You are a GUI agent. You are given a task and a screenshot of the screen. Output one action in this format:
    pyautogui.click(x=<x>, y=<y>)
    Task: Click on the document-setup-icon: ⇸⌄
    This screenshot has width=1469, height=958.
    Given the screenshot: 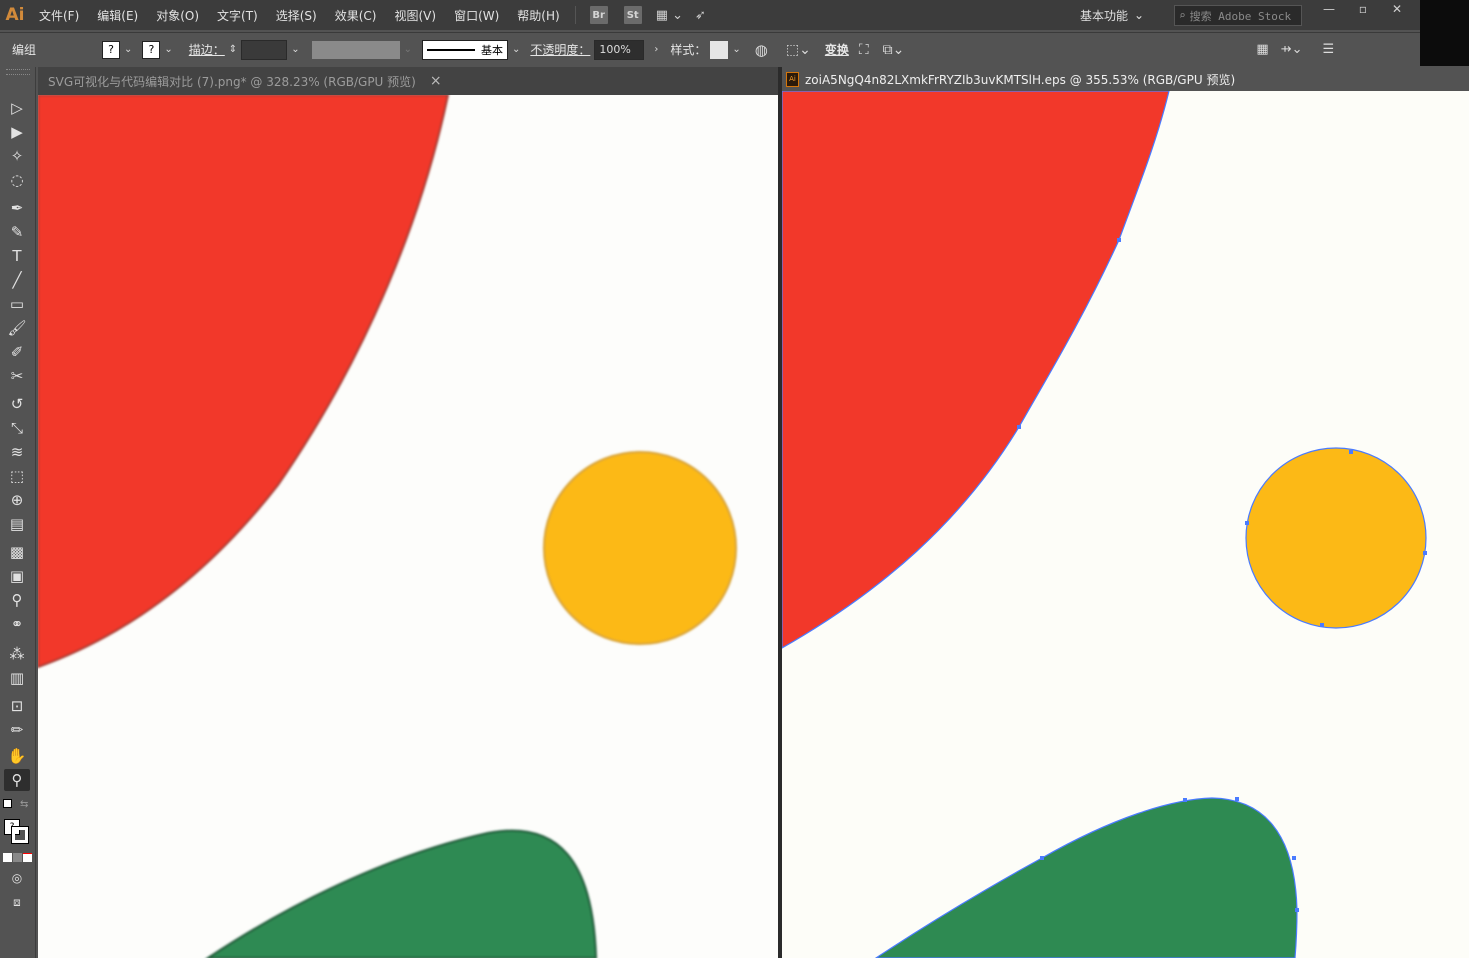 What is the action you would take?
    pyautogui.click(x=1292, y=49)
    